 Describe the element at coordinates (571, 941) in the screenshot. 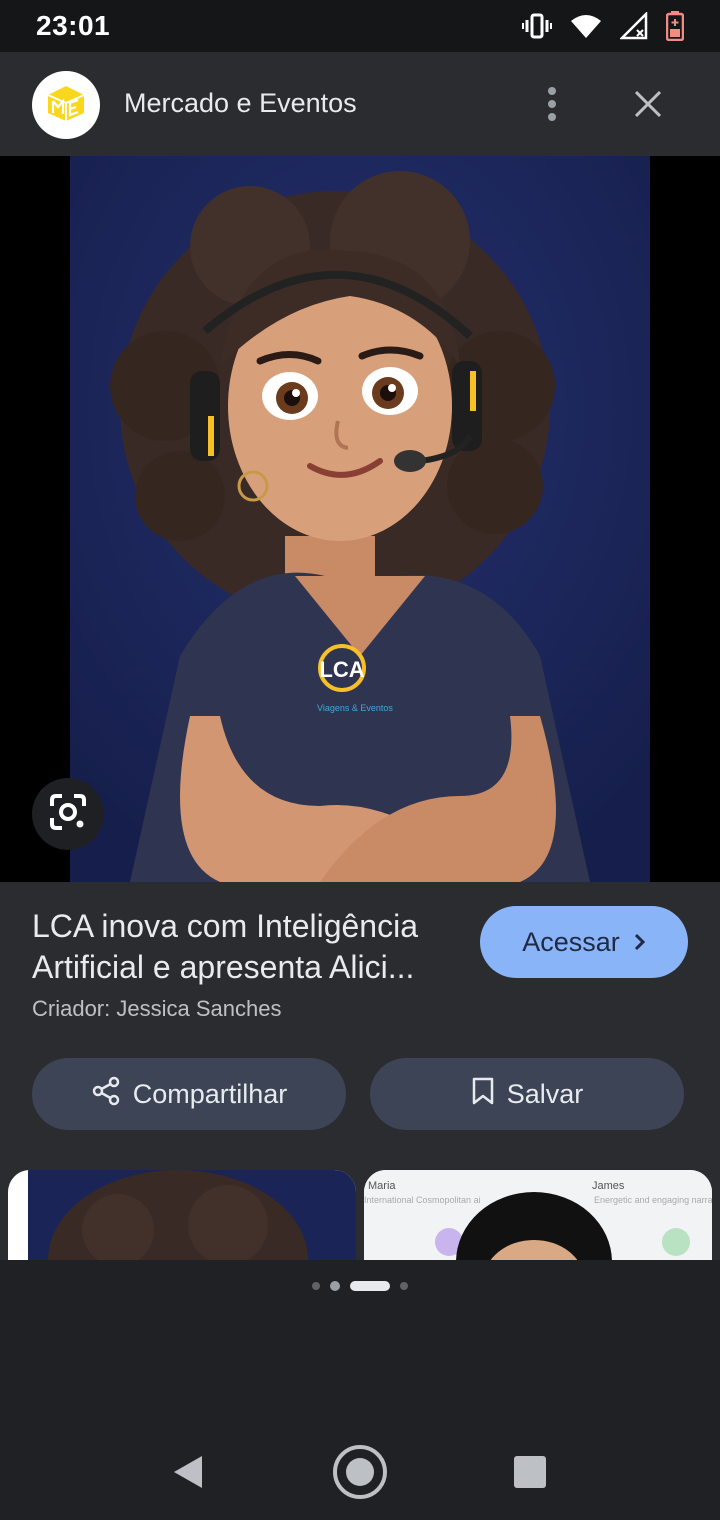

I see `visit-button-label: Acessar` at that location.